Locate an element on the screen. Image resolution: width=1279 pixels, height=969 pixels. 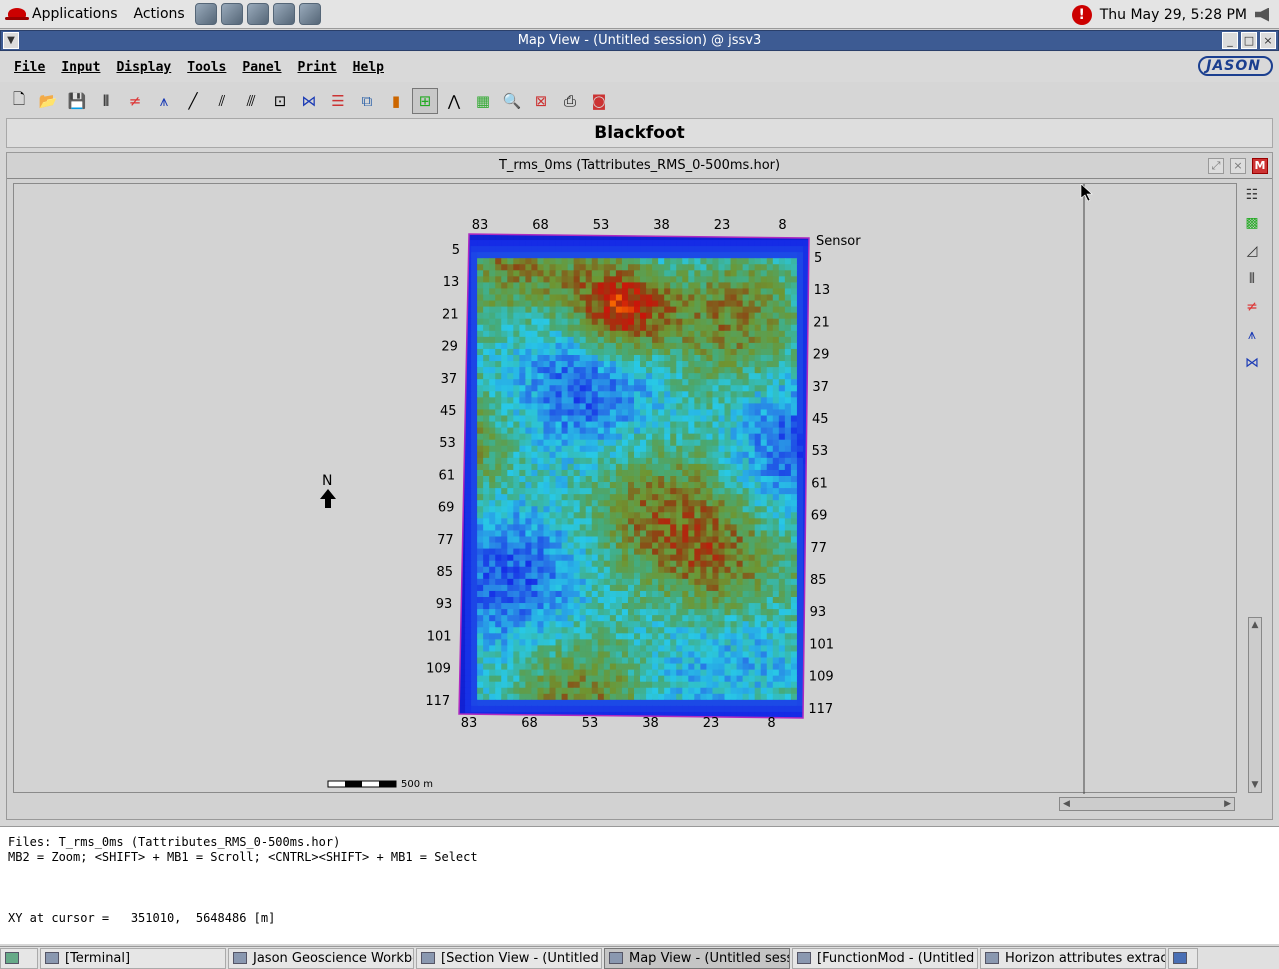
zoom-out-icon: 🔍 is located at coordinates (512, 101).